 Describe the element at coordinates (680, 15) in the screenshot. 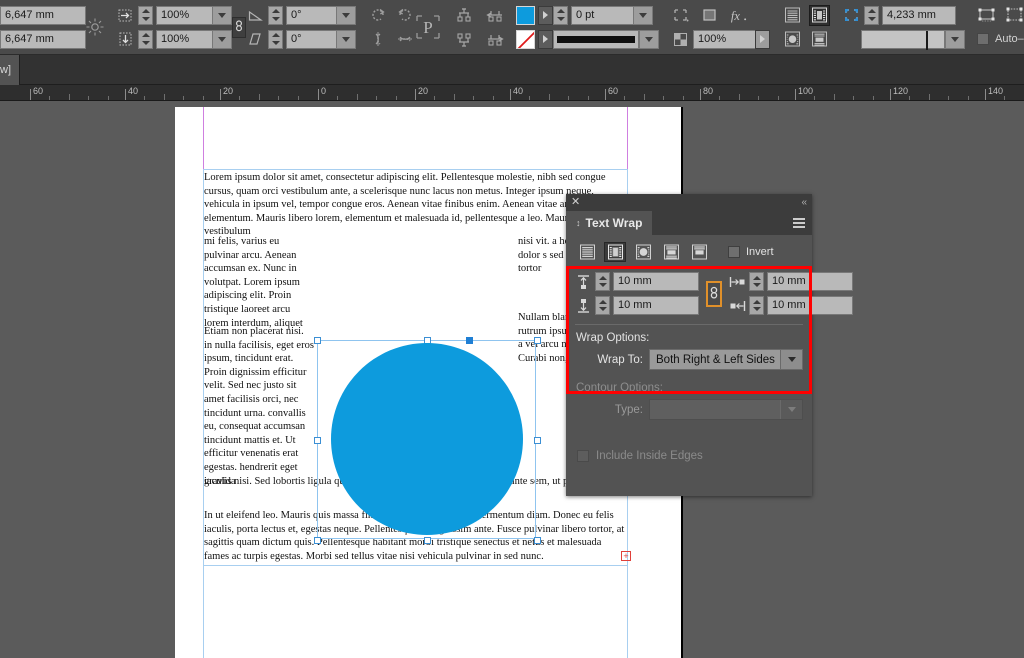

I see `frame-fitting-icon` at that location.